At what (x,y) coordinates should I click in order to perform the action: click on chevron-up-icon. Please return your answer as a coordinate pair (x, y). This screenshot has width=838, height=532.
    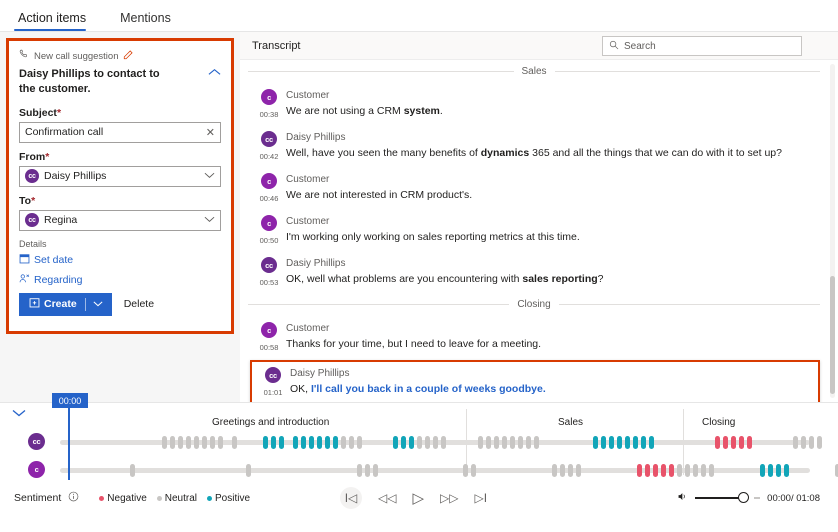
    Looking at the image, I should click on (214, 73).